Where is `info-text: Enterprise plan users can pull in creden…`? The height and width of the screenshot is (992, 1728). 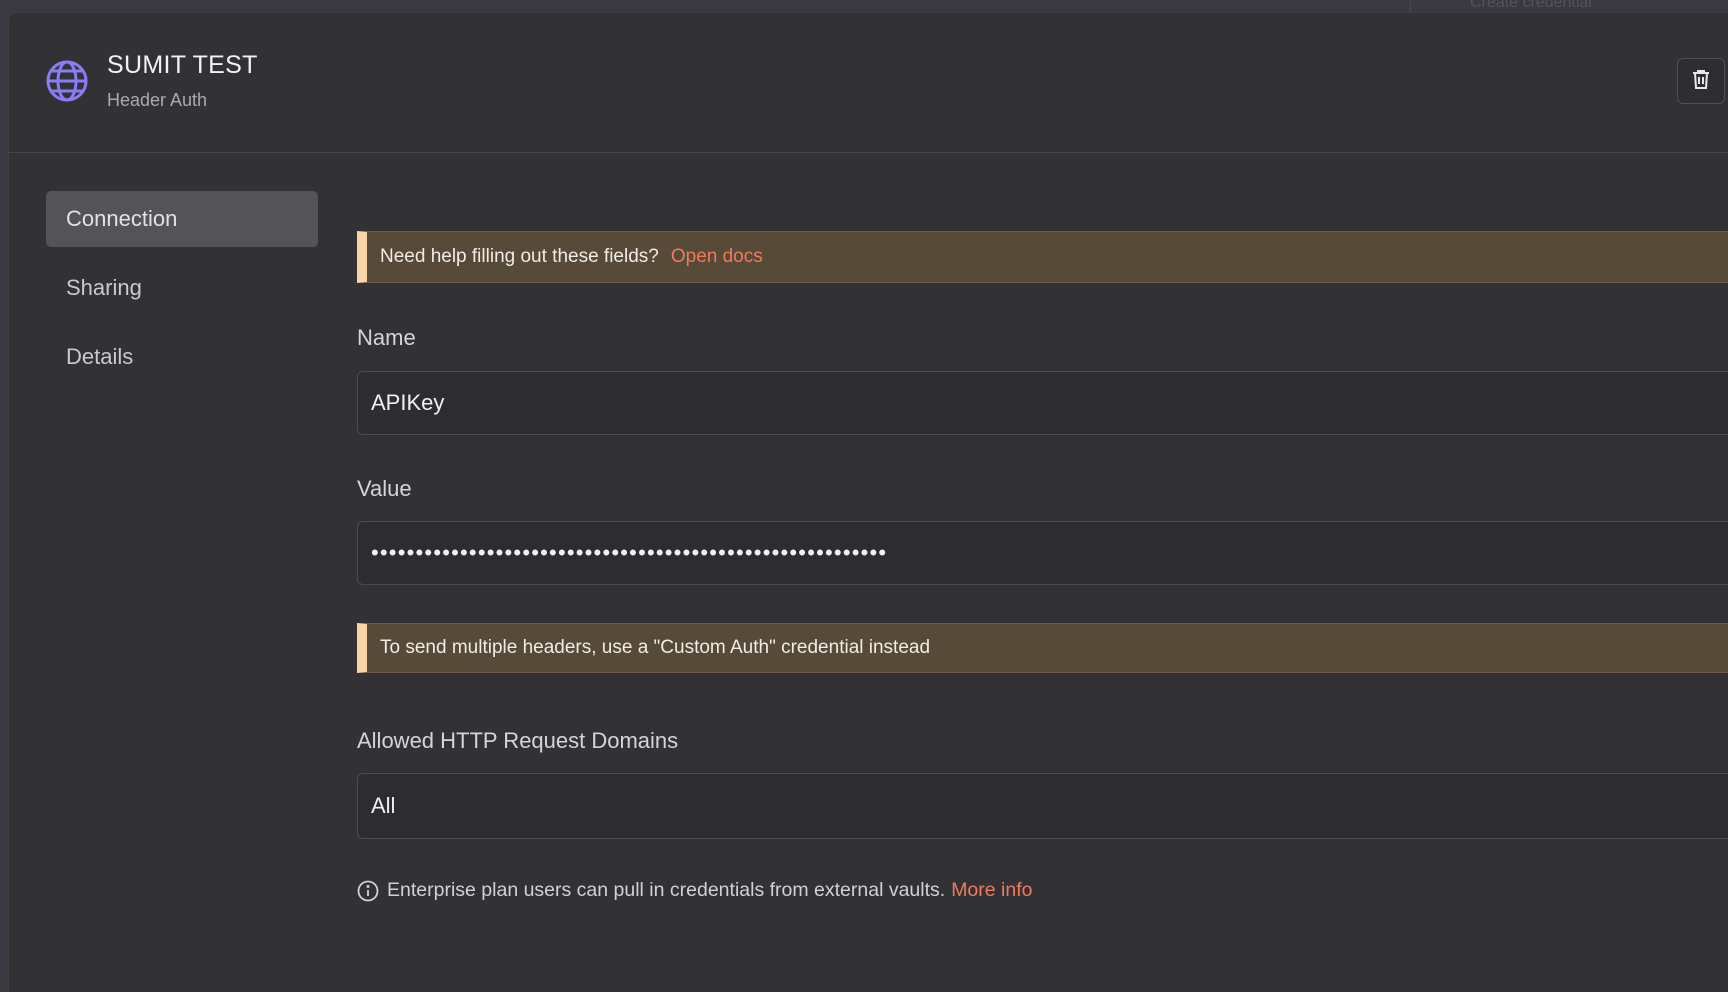 info-text: Enterprise plan users can pull in creden… is located at coordinates (666, 890).